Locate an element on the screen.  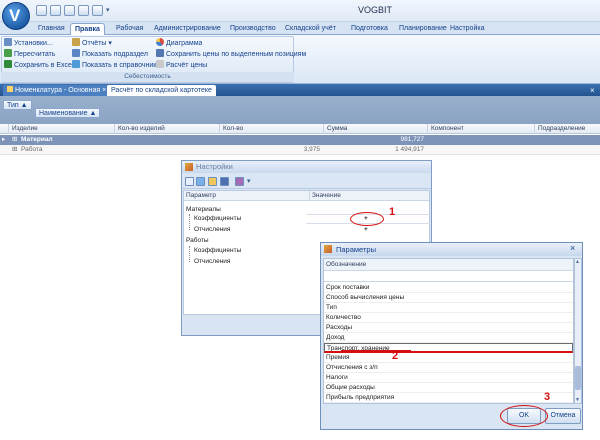
list-item: Доход is located at coordinates (448, 338).